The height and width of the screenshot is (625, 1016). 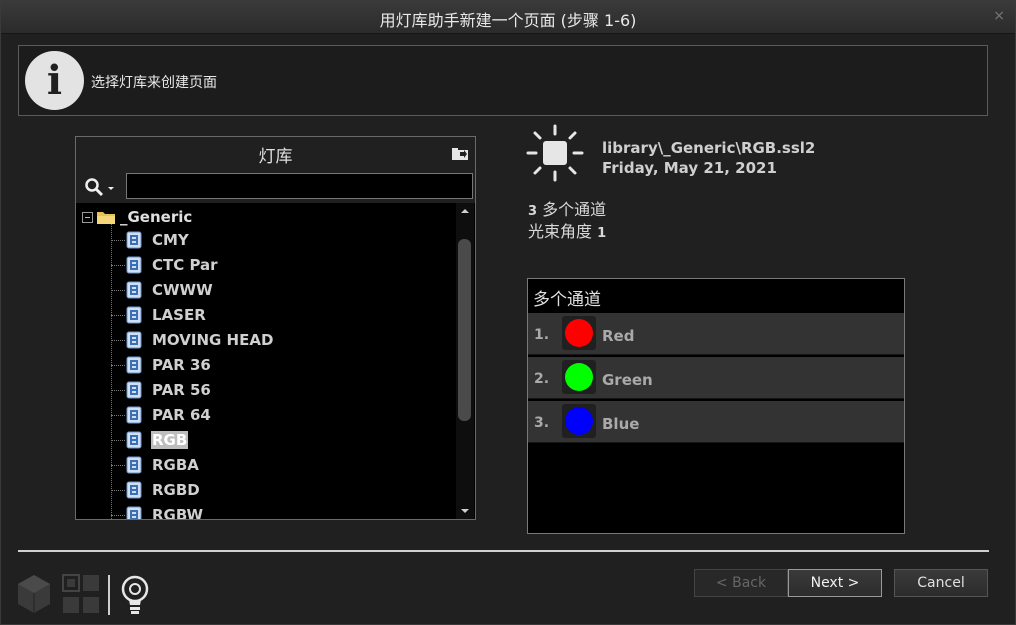 What do you see at coordinates (181, 415) in the screenshot?
I see `fixture-item-label: PAR 64` at bounding box center [181, 415].